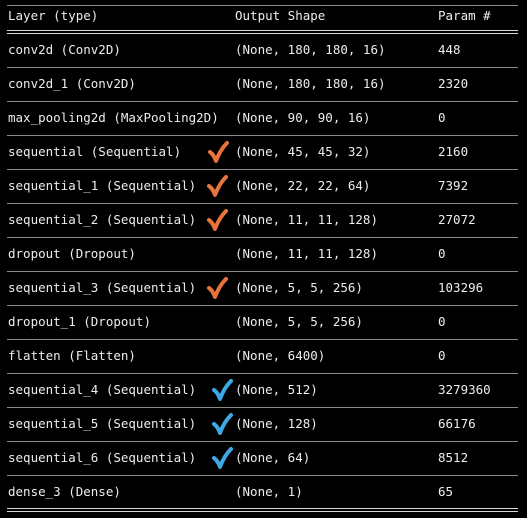  Describe the element at coordinates (280, 355) in the screenshot. I see `output-shape: (None, 6400)` at that location.